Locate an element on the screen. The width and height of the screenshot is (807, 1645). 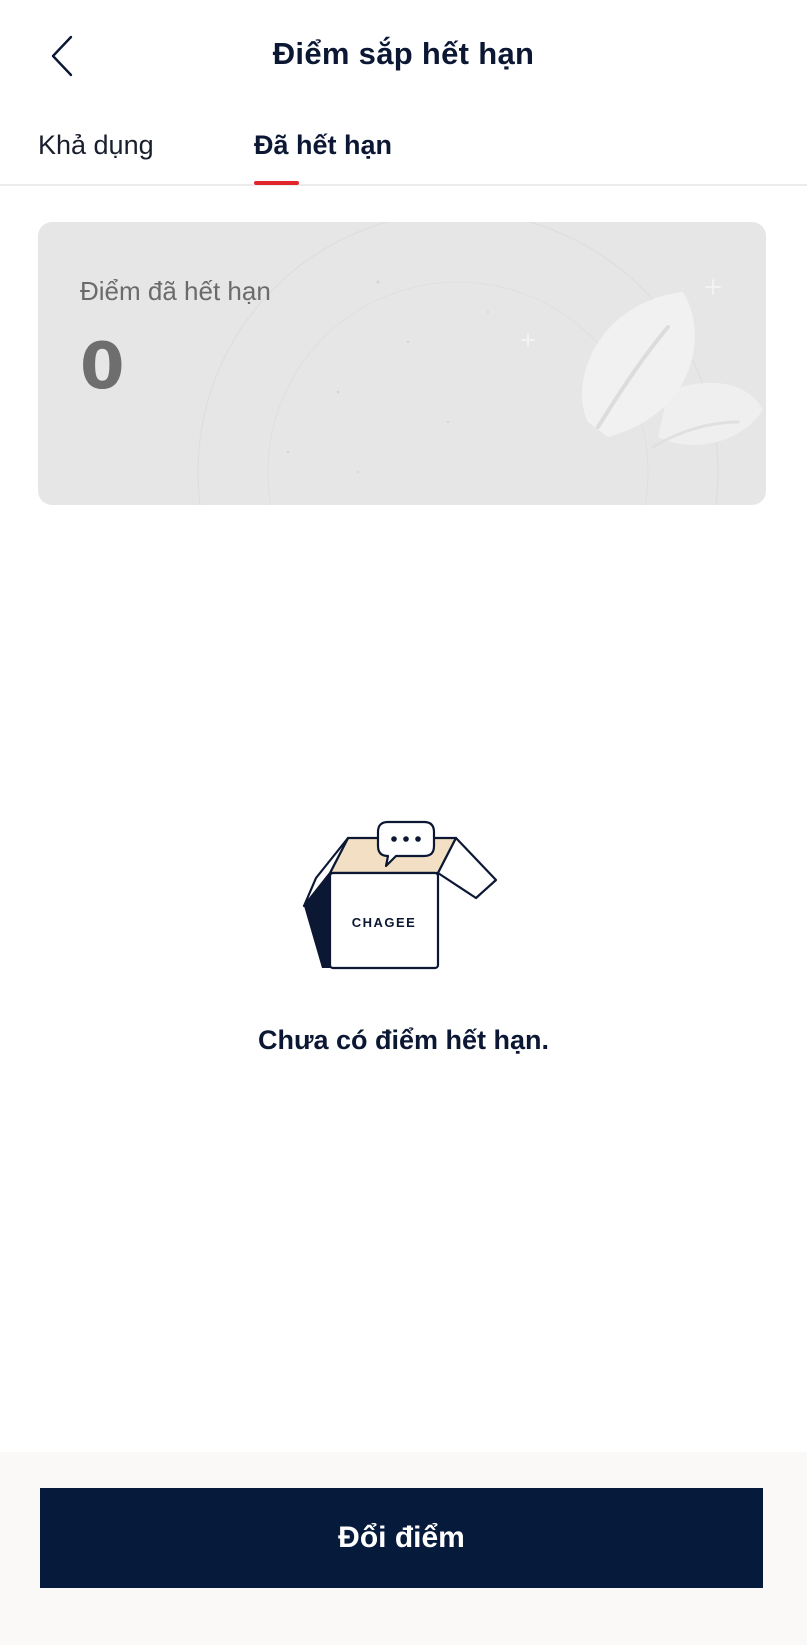
footer: Đổi điểm is located at coordinates (403, 1548).